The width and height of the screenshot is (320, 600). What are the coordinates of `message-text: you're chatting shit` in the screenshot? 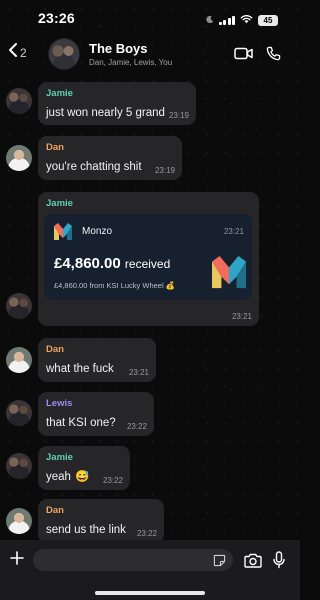 It's located at (94, 167).